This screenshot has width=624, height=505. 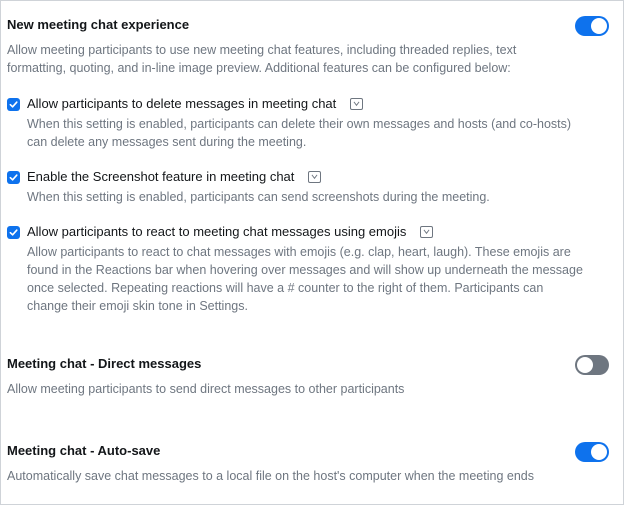 What do you see at coordinates (104, 363) in the screenshot?
I see `setting-title: Meeting chat - Direct messages` at bounding box center [104, 363].